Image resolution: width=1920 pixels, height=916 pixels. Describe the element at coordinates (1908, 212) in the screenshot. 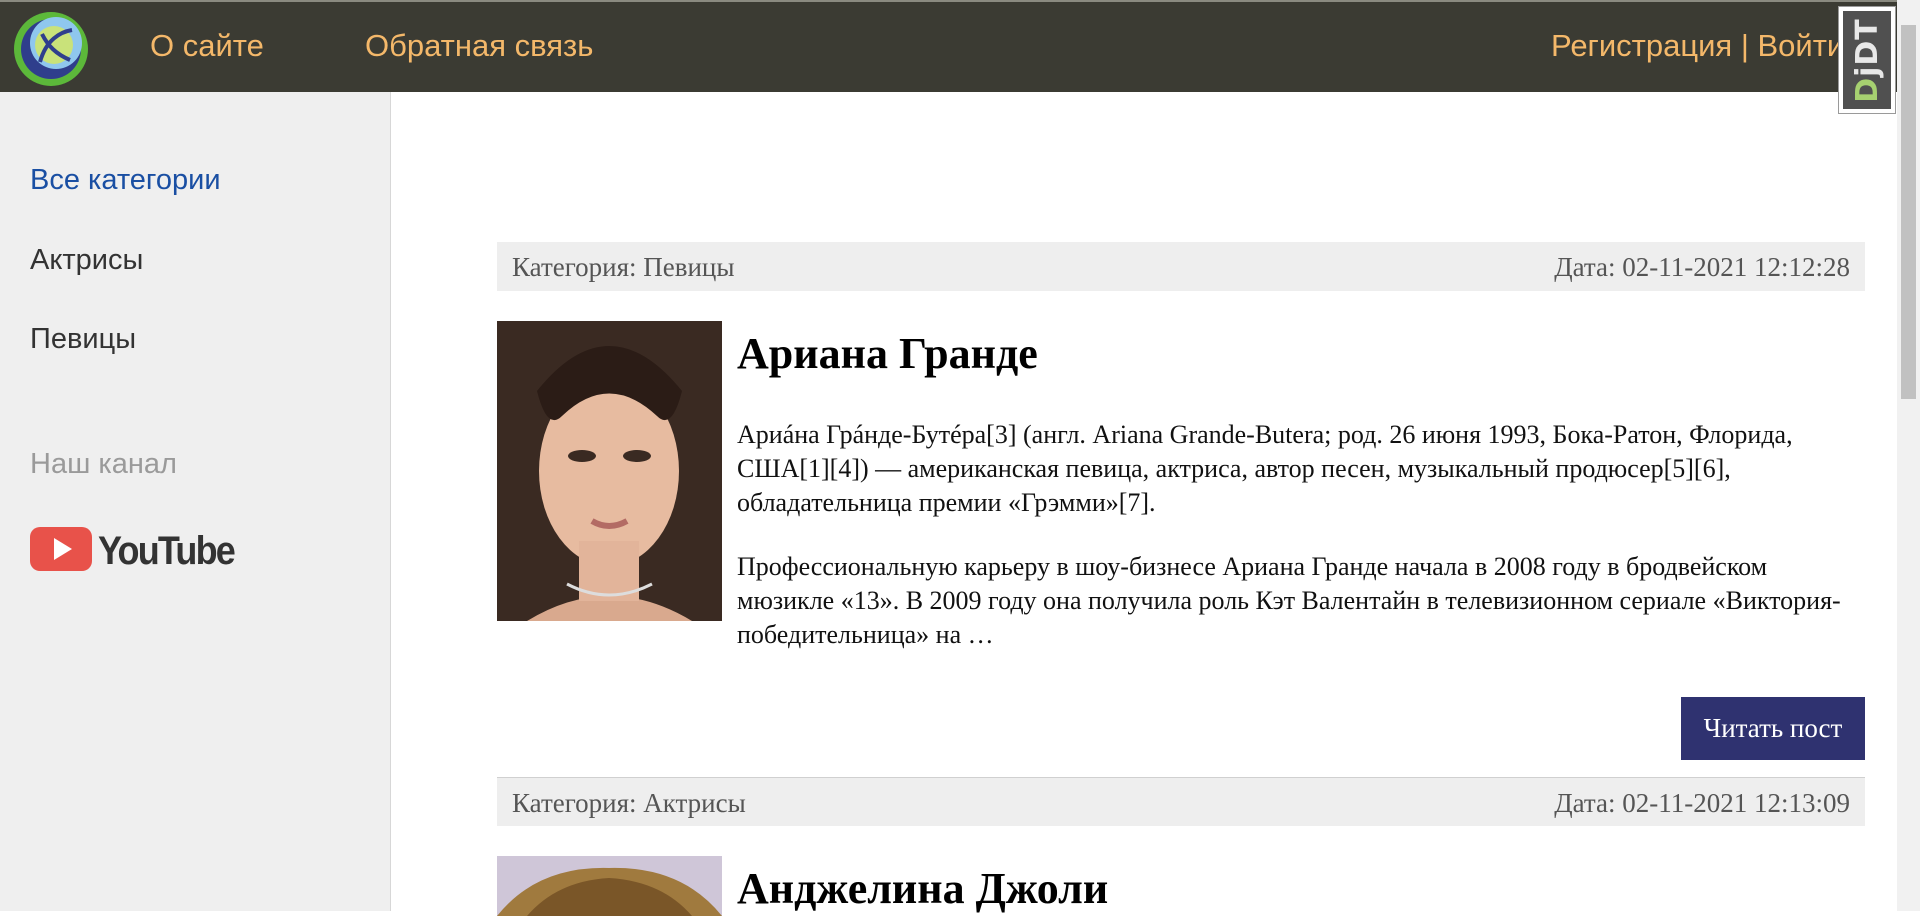

I see `scrollbar-thumb` at that location.